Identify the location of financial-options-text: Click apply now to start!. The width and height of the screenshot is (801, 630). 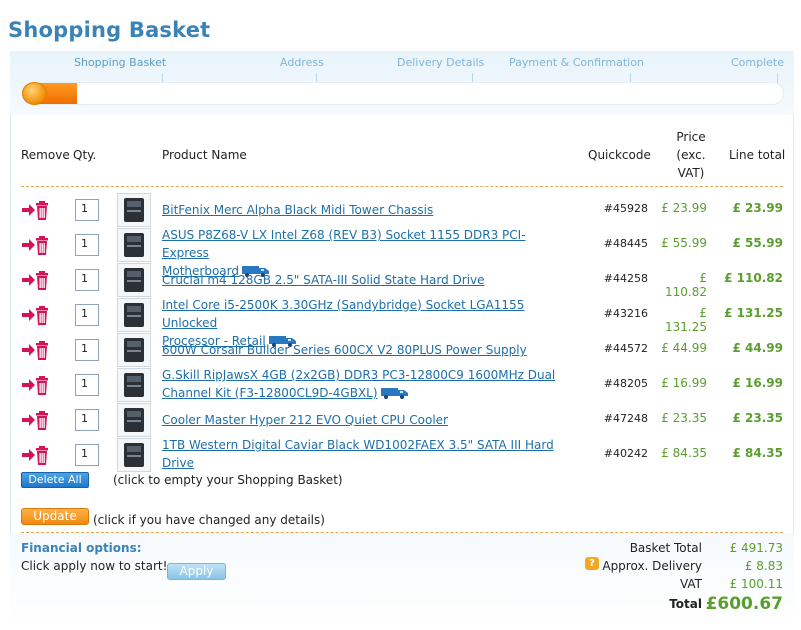
(94, 566).